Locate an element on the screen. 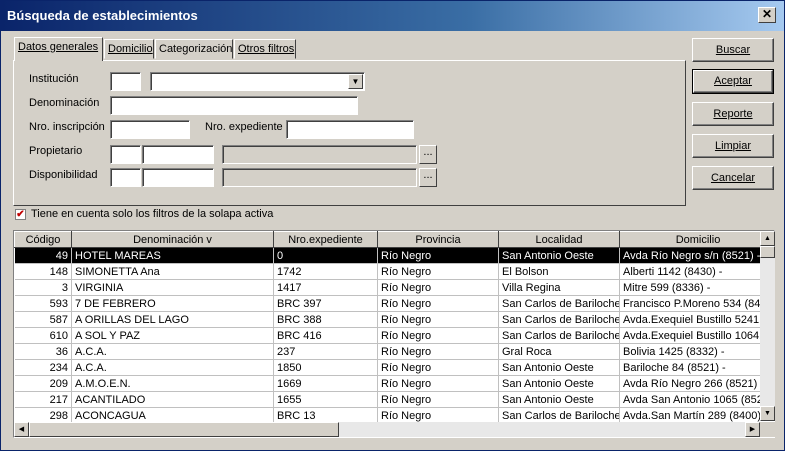 This screenshot has width=785, height=451. column-header-localidad: Localidad is located at coordinates (559, 239).